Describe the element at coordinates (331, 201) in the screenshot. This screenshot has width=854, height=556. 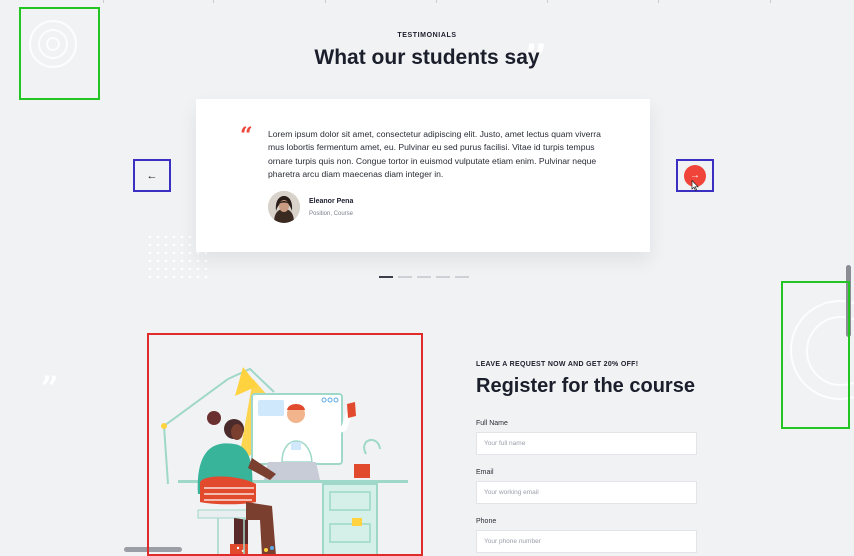
I see `author-name: Eleanor Pena` at that location.